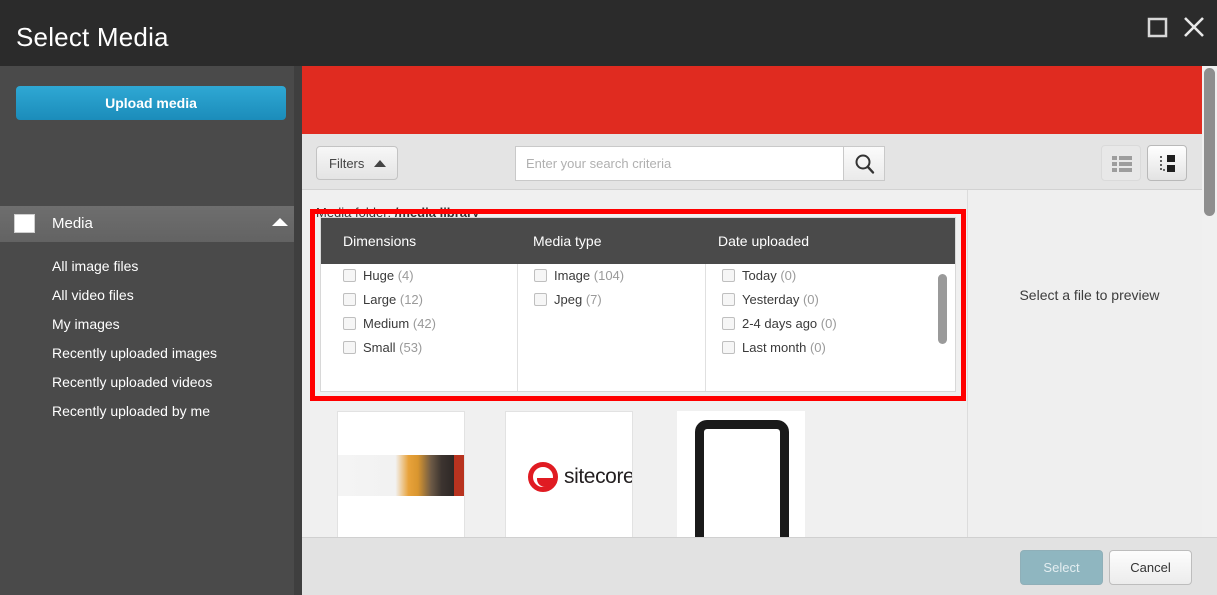 Image resolution: width=1217 pixels, height=595 pixels. I want to click on sidebar-item-all-video-files: All video files, so click(151, 295).